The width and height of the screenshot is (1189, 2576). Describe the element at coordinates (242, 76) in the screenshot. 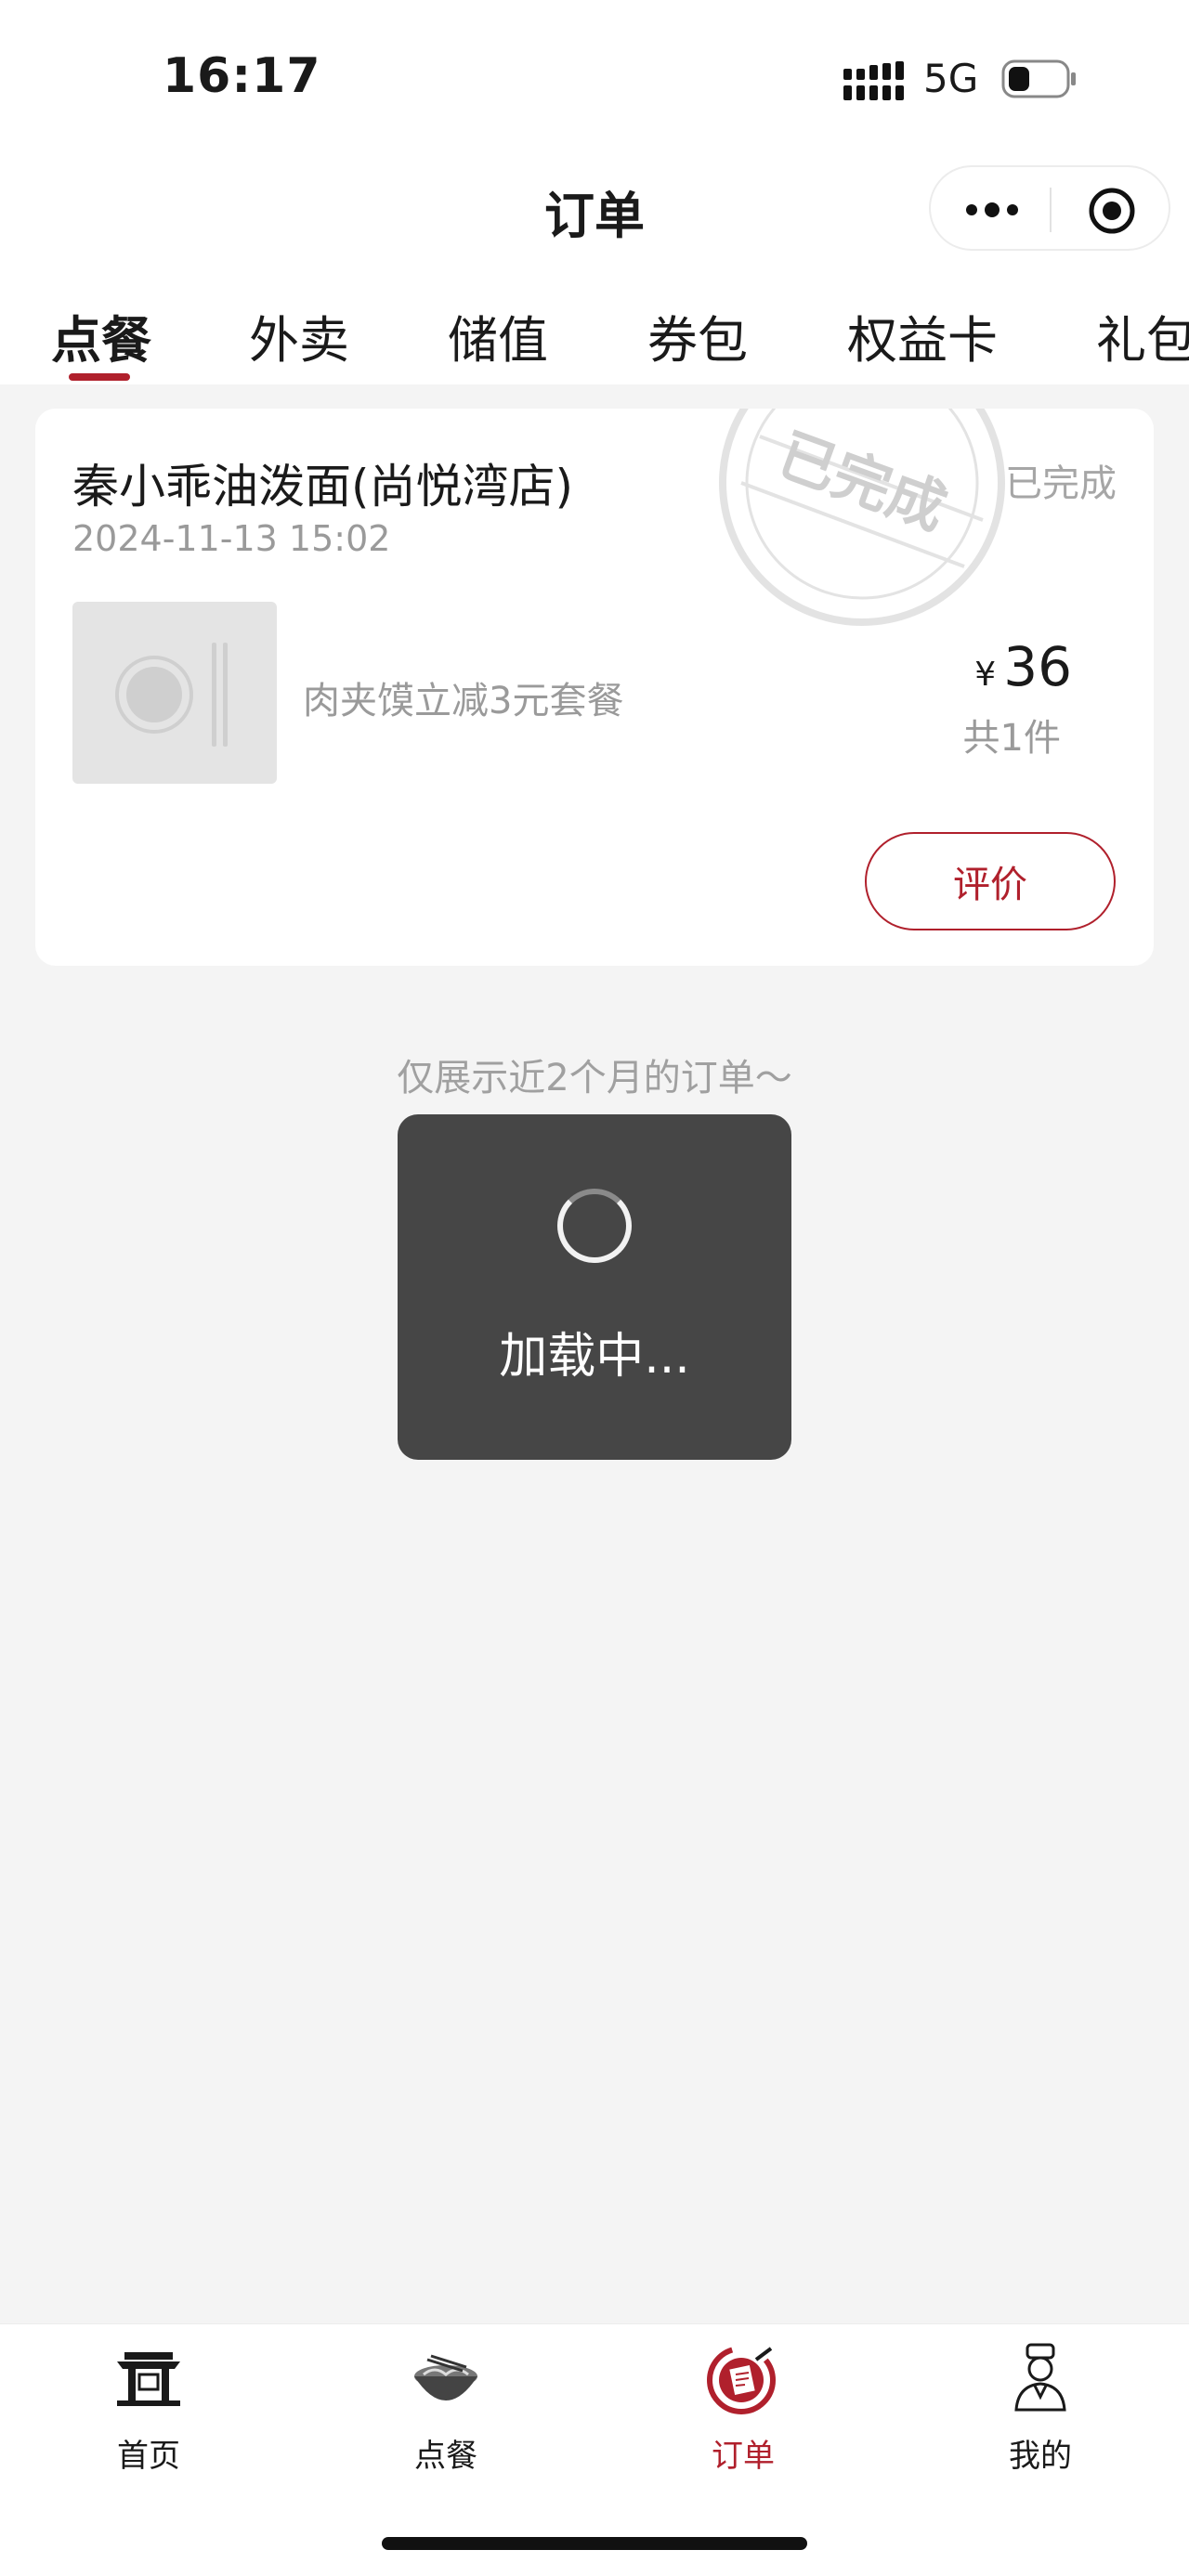

I see `status-time: 16:17` at that location.